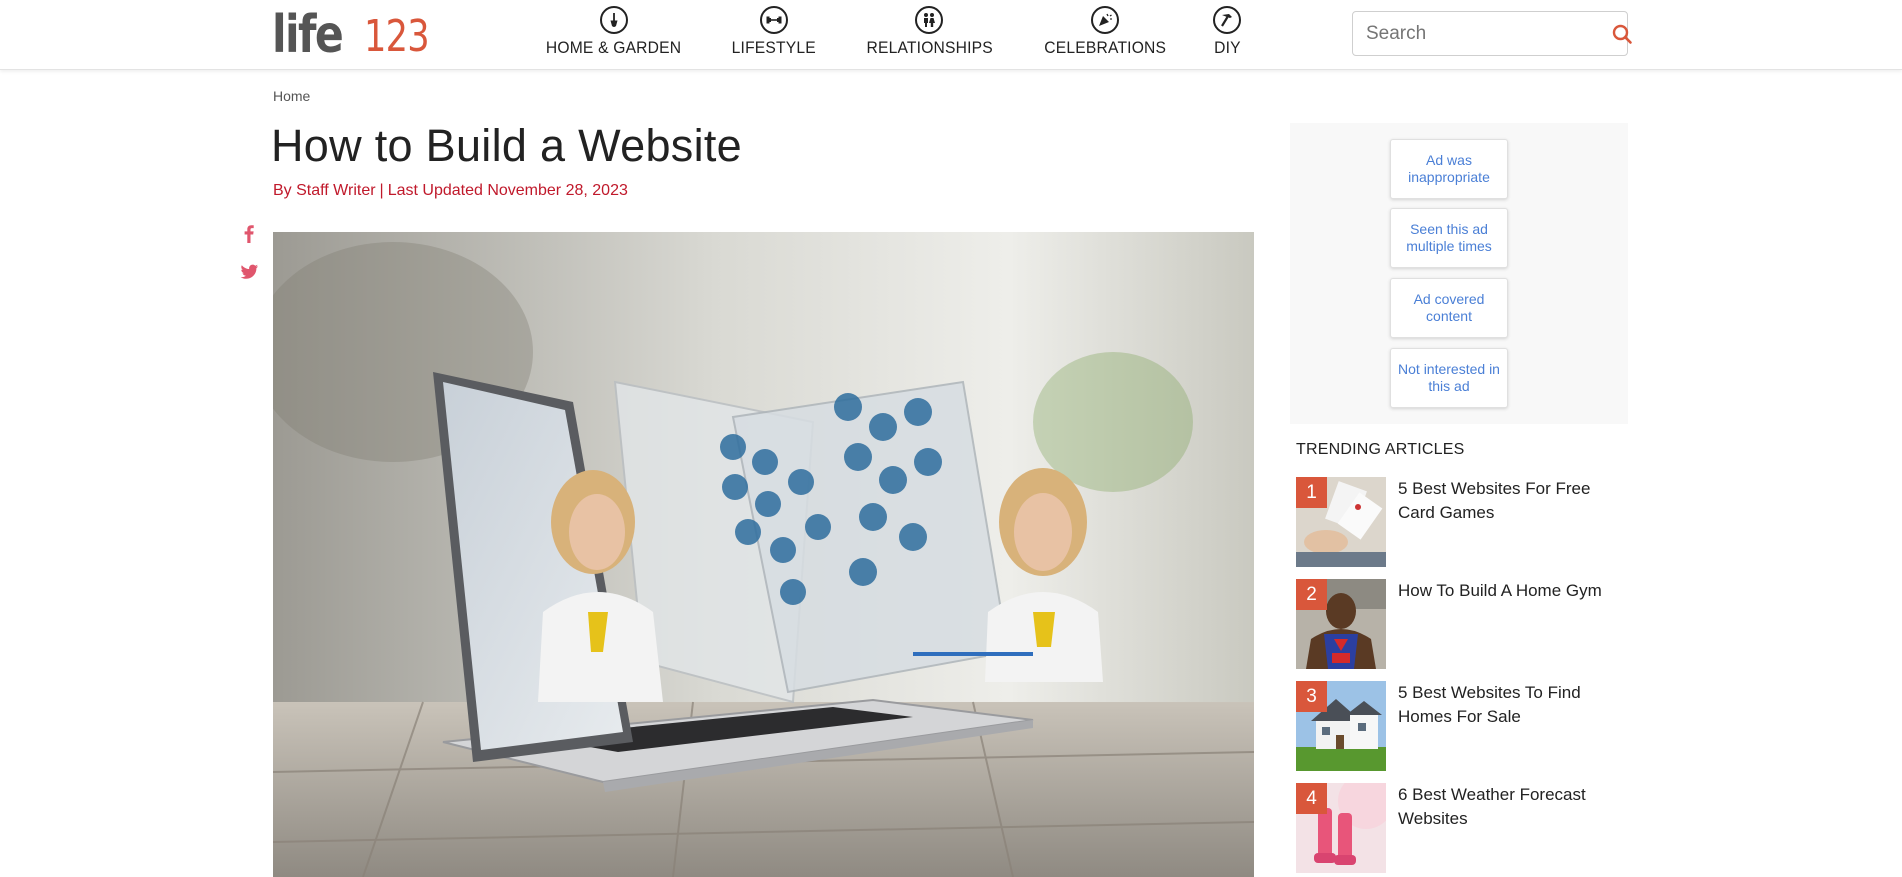  I want to click on trending-title: 6 Best Weather Forecast Websites, so click(1492, 806).